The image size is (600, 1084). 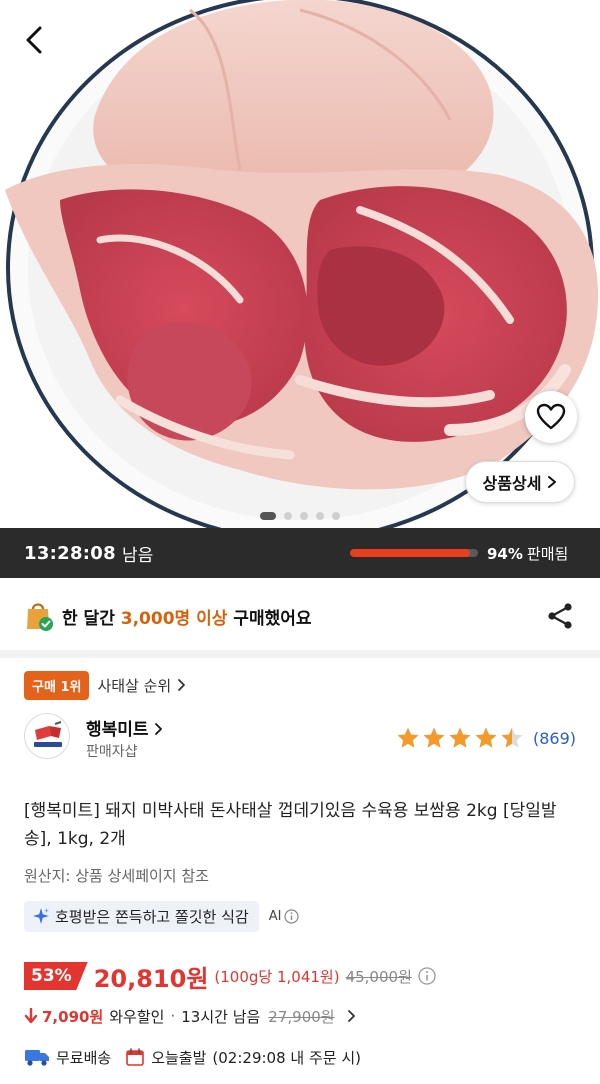 I want to click on product-detail-button: 상품상세, so click(x=520, y=482).